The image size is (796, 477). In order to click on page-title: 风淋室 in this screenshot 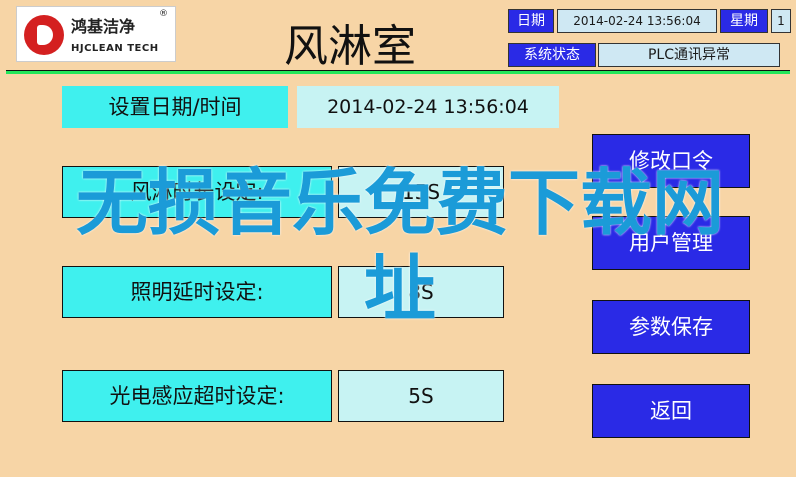, I will do `click(350, 46)`.